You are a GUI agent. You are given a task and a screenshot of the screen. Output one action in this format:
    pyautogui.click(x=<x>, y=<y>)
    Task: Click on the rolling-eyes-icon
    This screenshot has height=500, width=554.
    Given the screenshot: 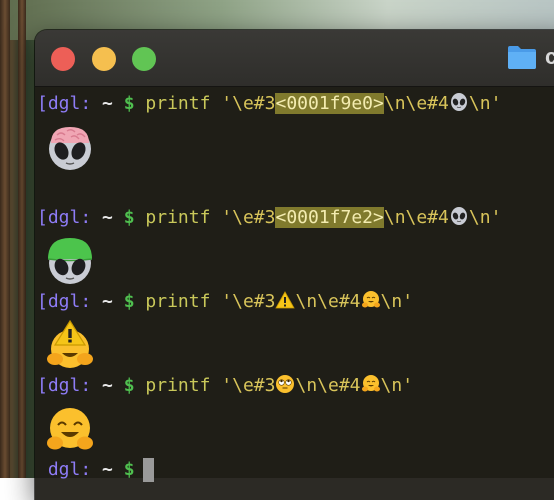 What is the action you would take?
    pyautogui.click(x=285, y=384)
    